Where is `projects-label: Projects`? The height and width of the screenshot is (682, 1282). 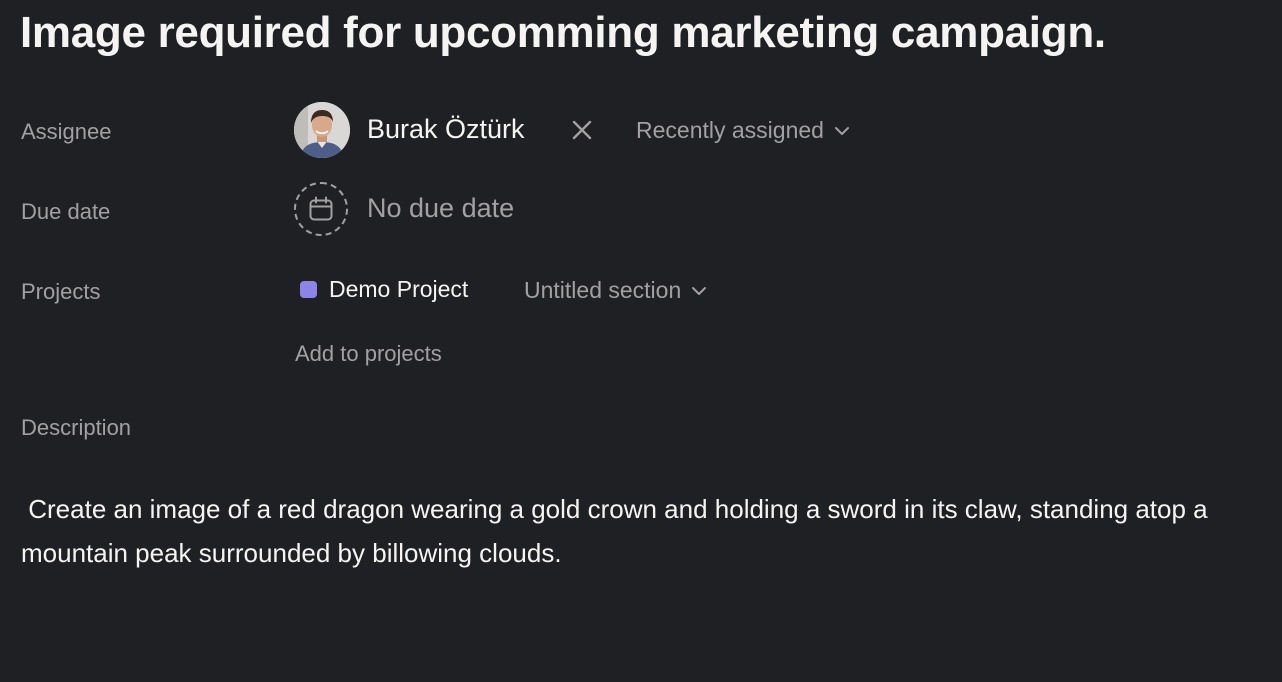 projects-label: Projects is located at coordinates (61, 291).